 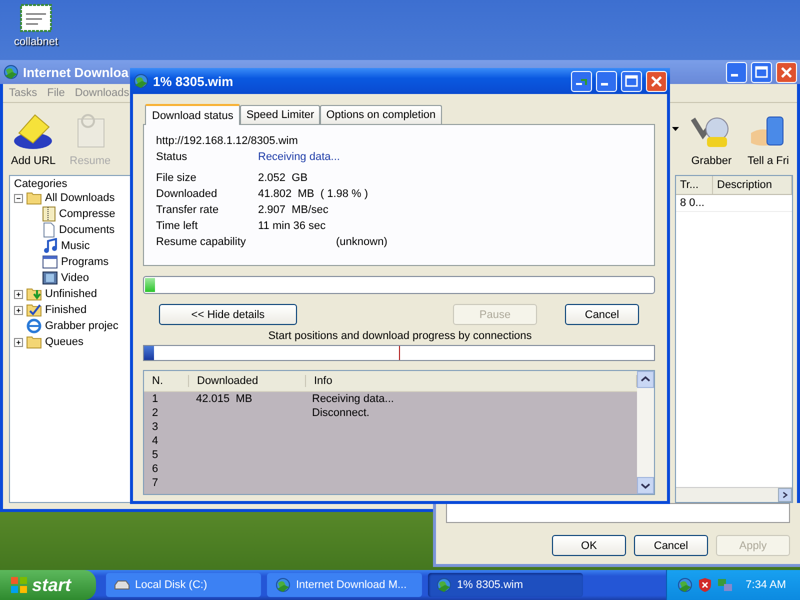 What do you see at coordinates (81, 326) in the screenshot?
I see `tree-item: Grabber projec` at bounding box center [81, 326].